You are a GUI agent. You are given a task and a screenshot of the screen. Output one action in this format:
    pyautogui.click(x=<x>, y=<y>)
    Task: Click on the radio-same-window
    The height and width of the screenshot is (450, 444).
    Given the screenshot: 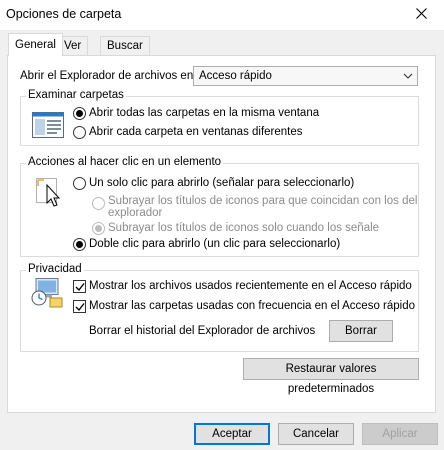 What is the action you would take?
    pyautogui.click(x=79, y=113)
    